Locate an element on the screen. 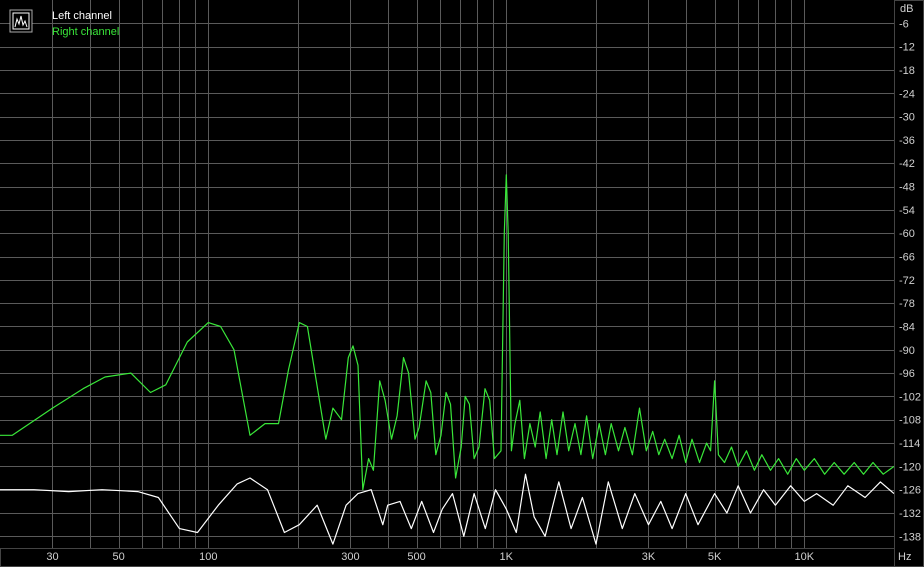 The width and height of the screenshot is (924, 567). x-tick-label: 5K is located at coordinates (715, 557).